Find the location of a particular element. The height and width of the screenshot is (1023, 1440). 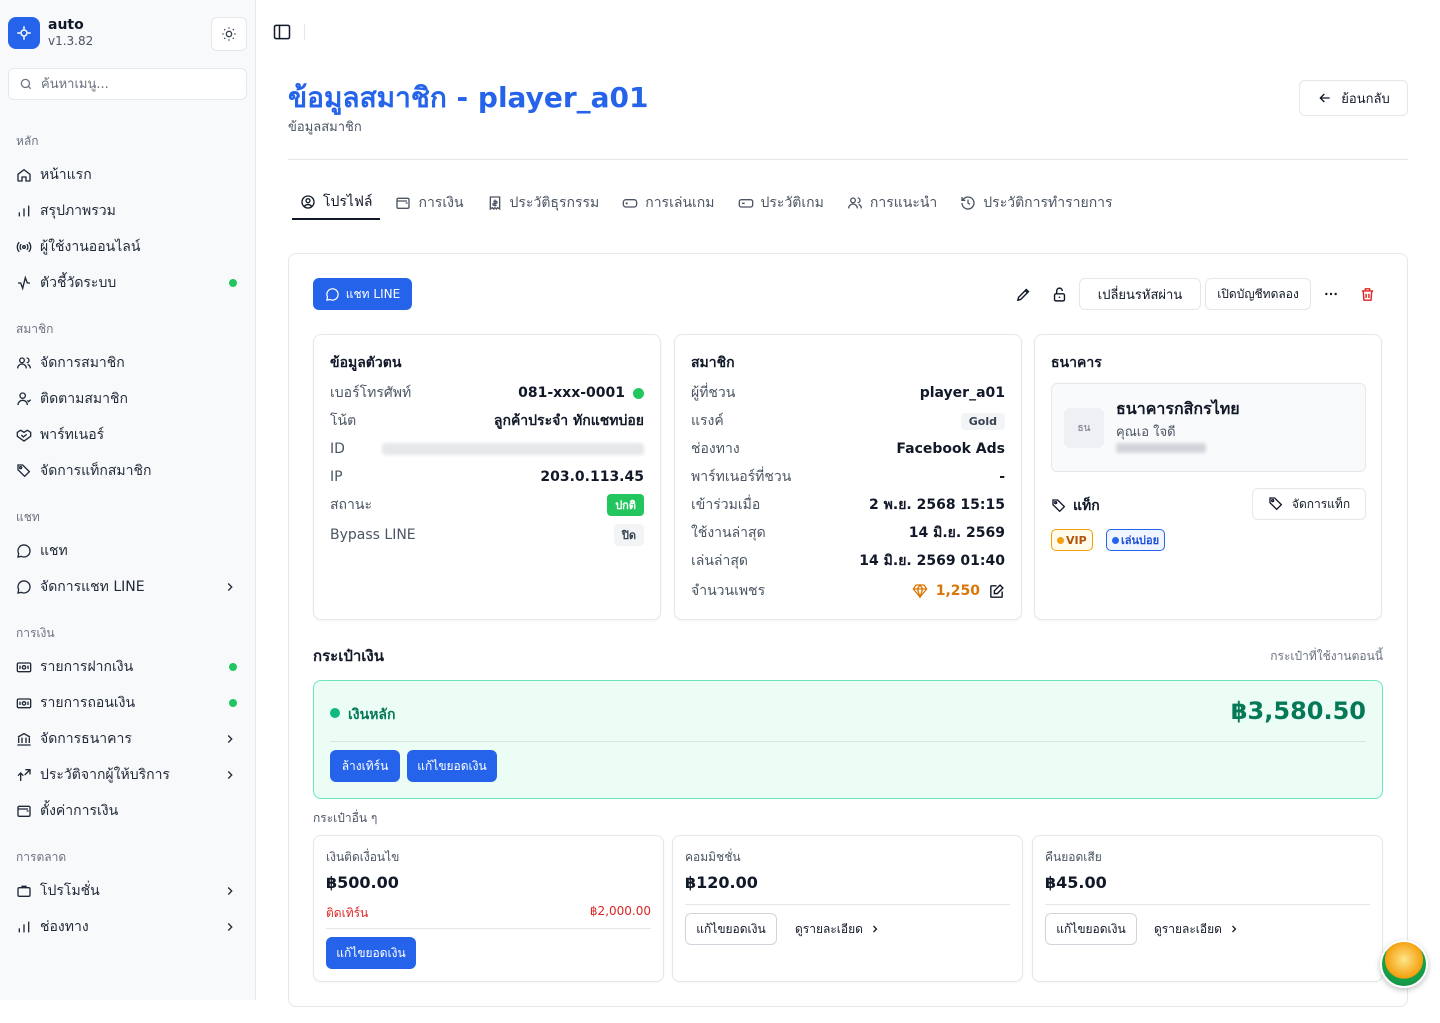

sidebar-item-label: รายการฝากเงิน is located at coordinates (87, 667).